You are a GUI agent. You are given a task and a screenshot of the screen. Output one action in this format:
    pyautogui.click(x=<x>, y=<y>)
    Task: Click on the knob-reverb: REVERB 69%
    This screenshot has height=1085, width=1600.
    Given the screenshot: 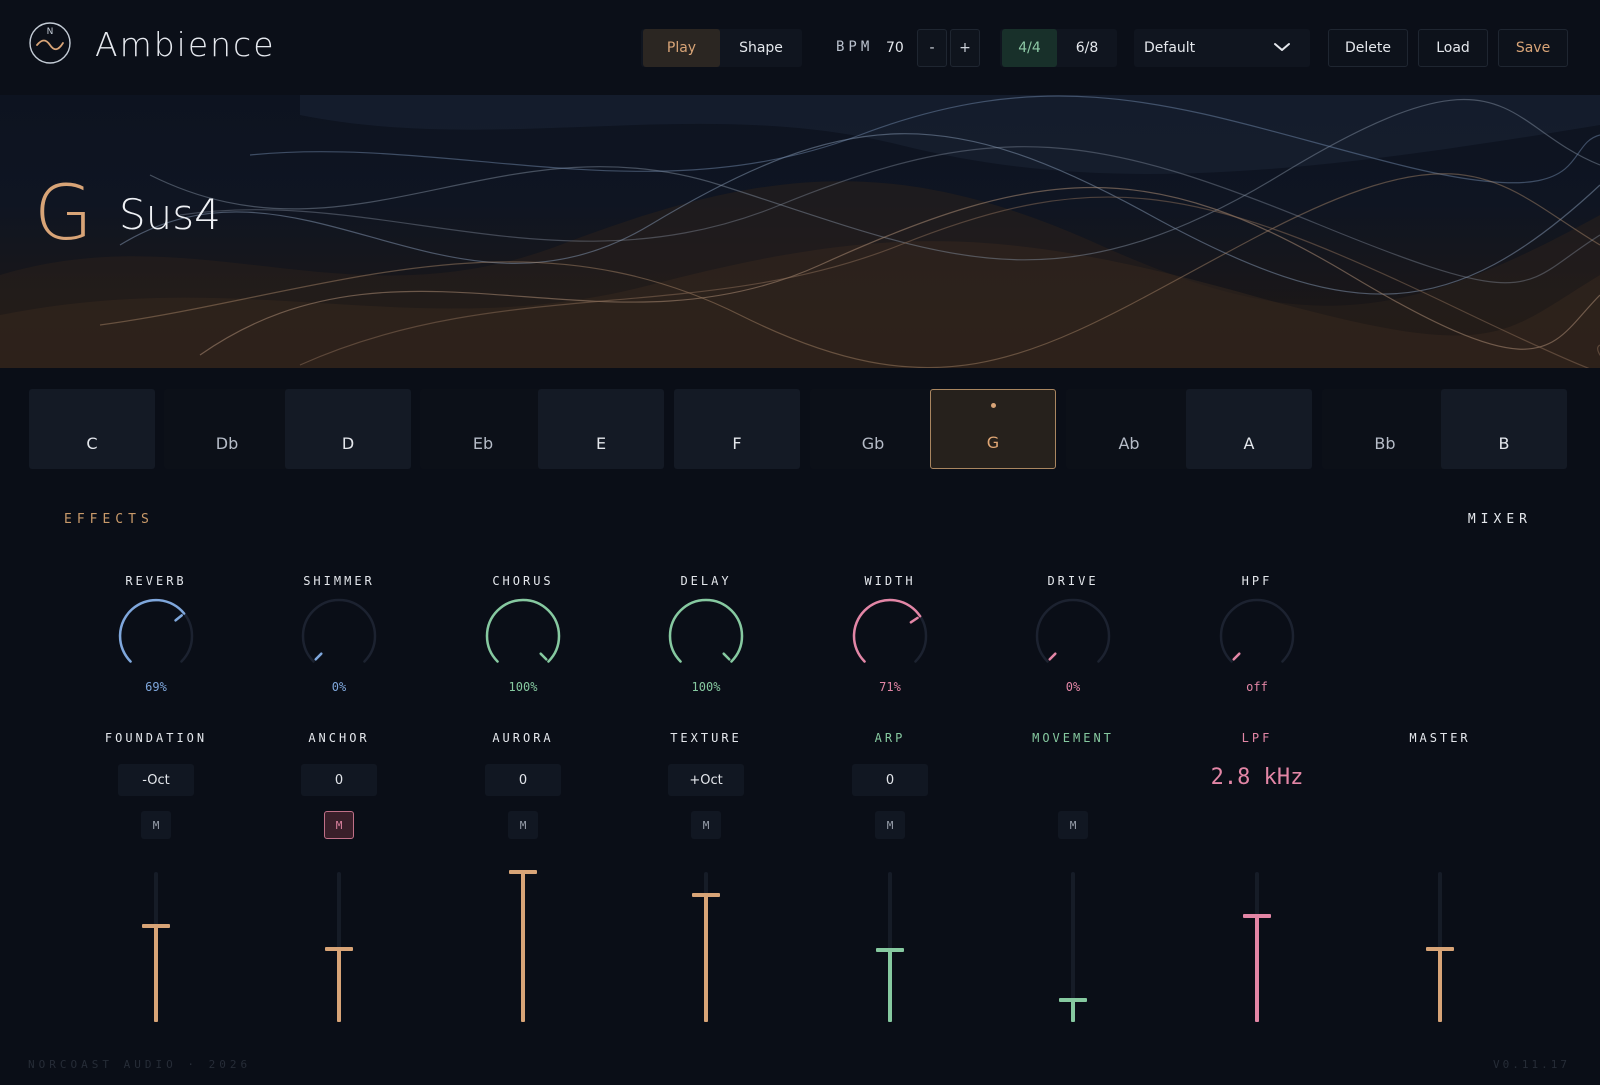 What is the action you would take?
    pyautogui.click(x=156, y=634)
    